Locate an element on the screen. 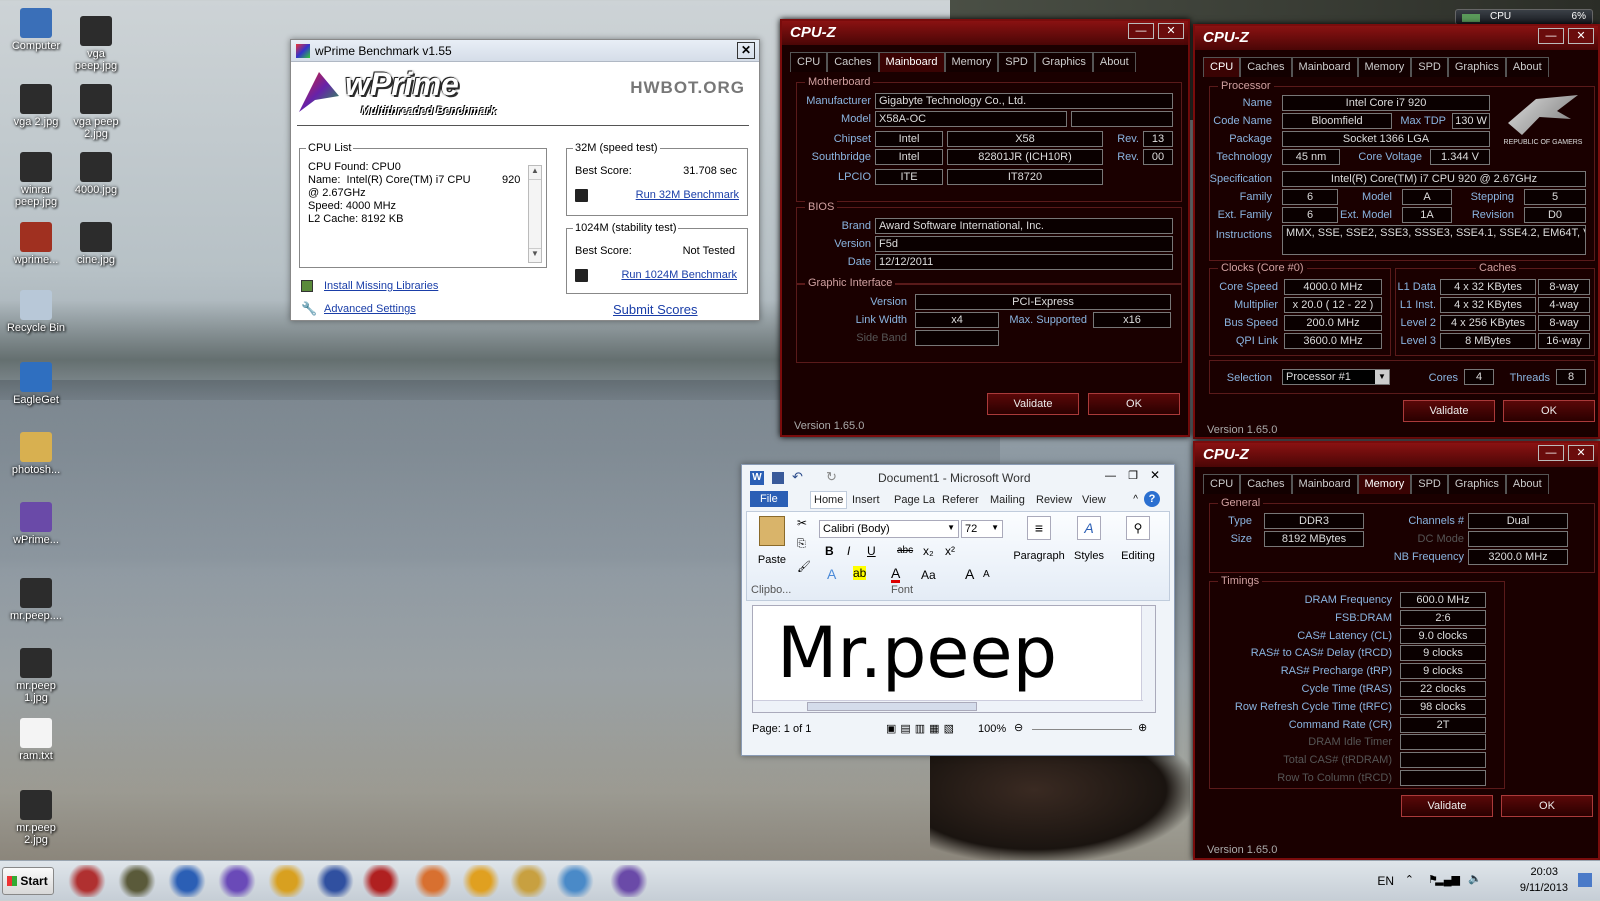 The width and height of the screenshot is (1600, 901). zoom-slider is located at coordinates (1082, 729).